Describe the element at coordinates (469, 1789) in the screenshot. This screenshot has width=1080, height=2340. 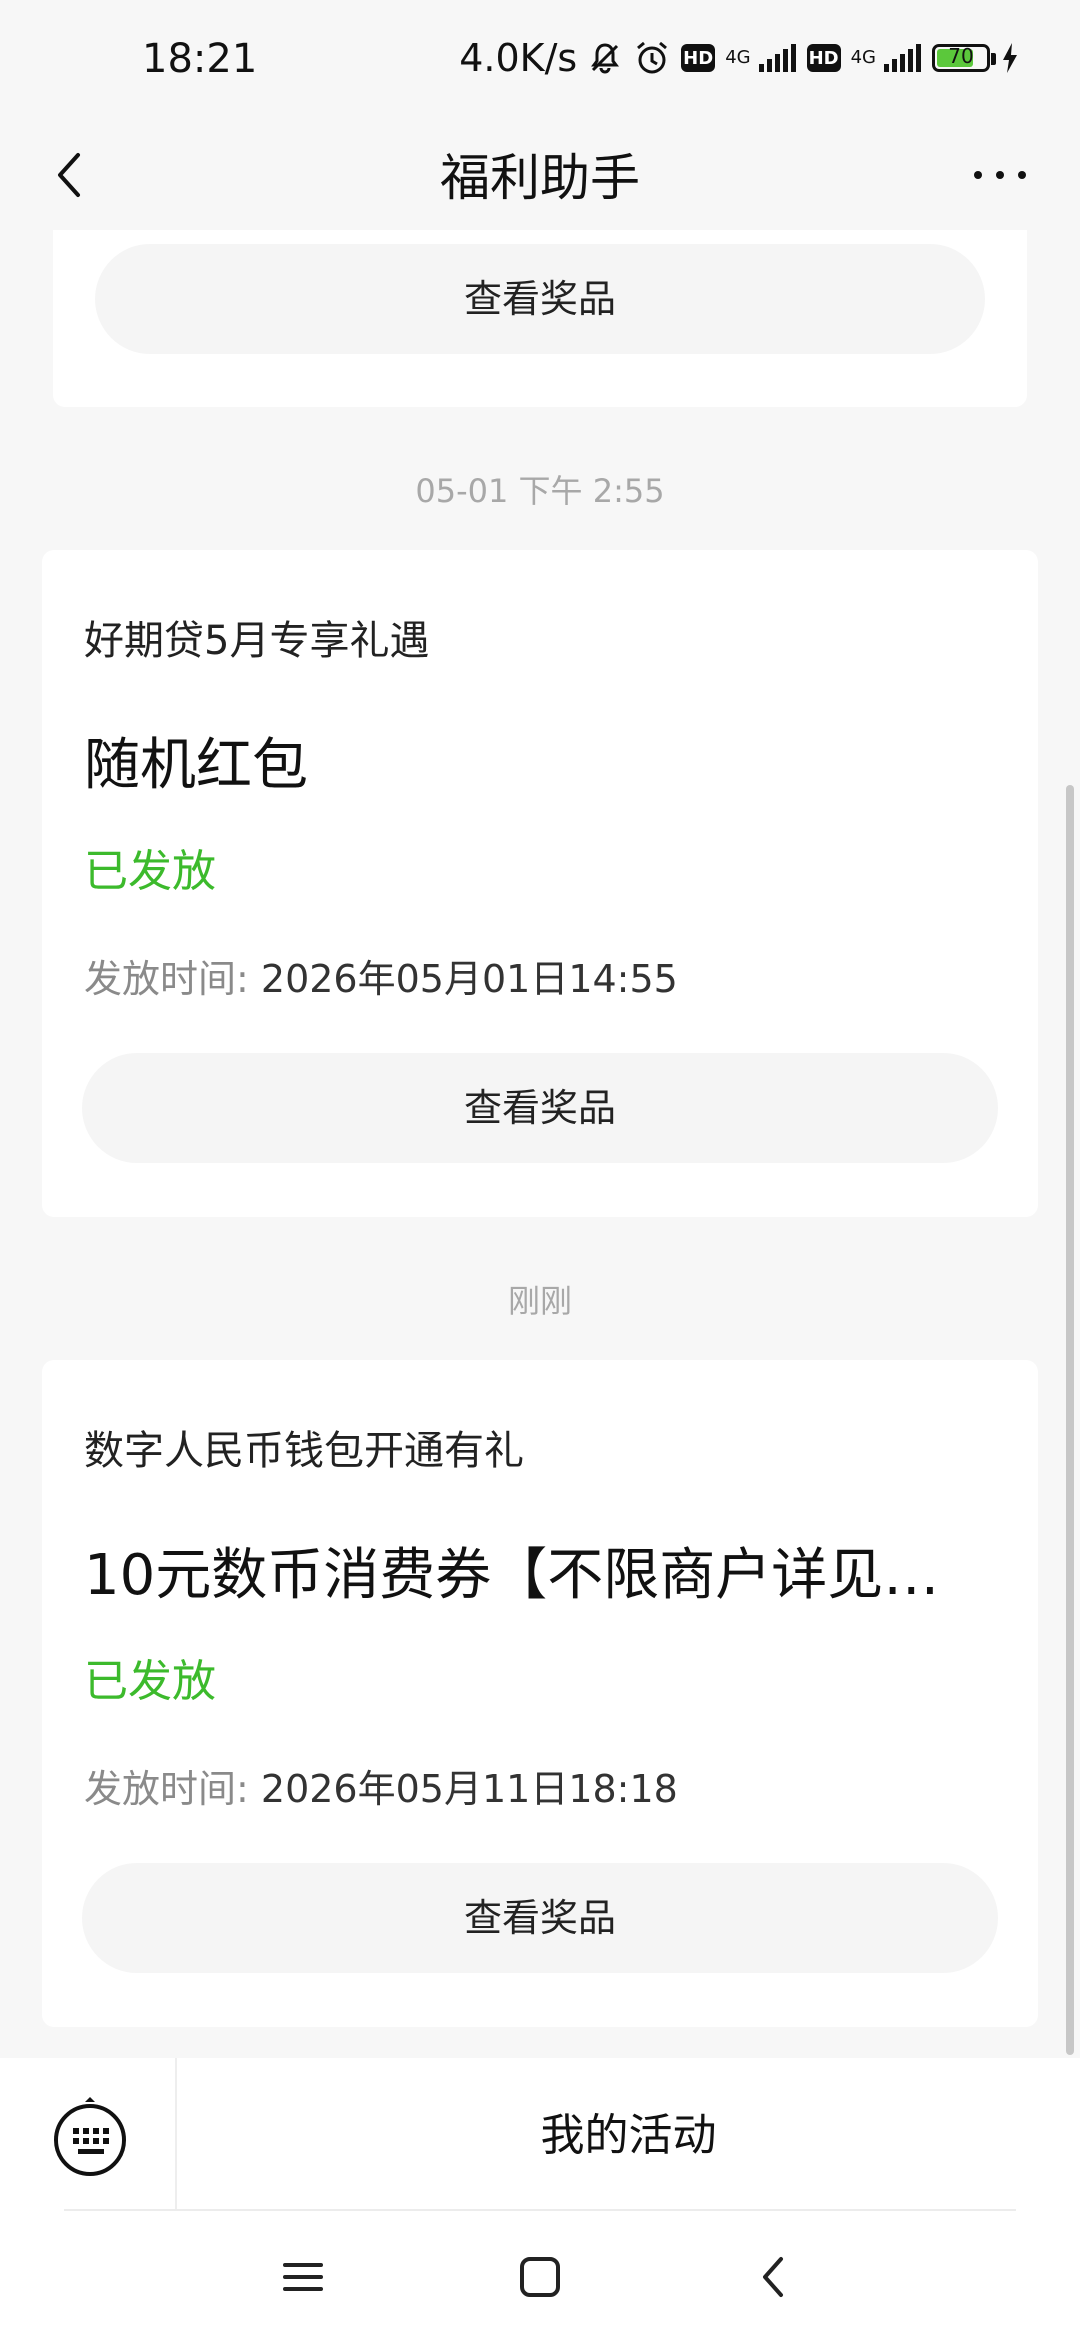
I see `issue-time-value: 2026年05月11日18:18` at that location.